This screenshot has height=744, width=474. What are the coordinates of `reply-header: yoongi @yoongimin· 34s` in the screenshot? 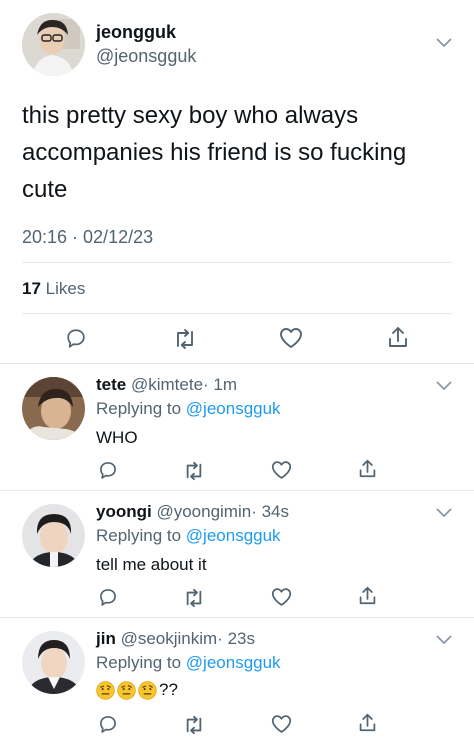 It's located at (192, 512).